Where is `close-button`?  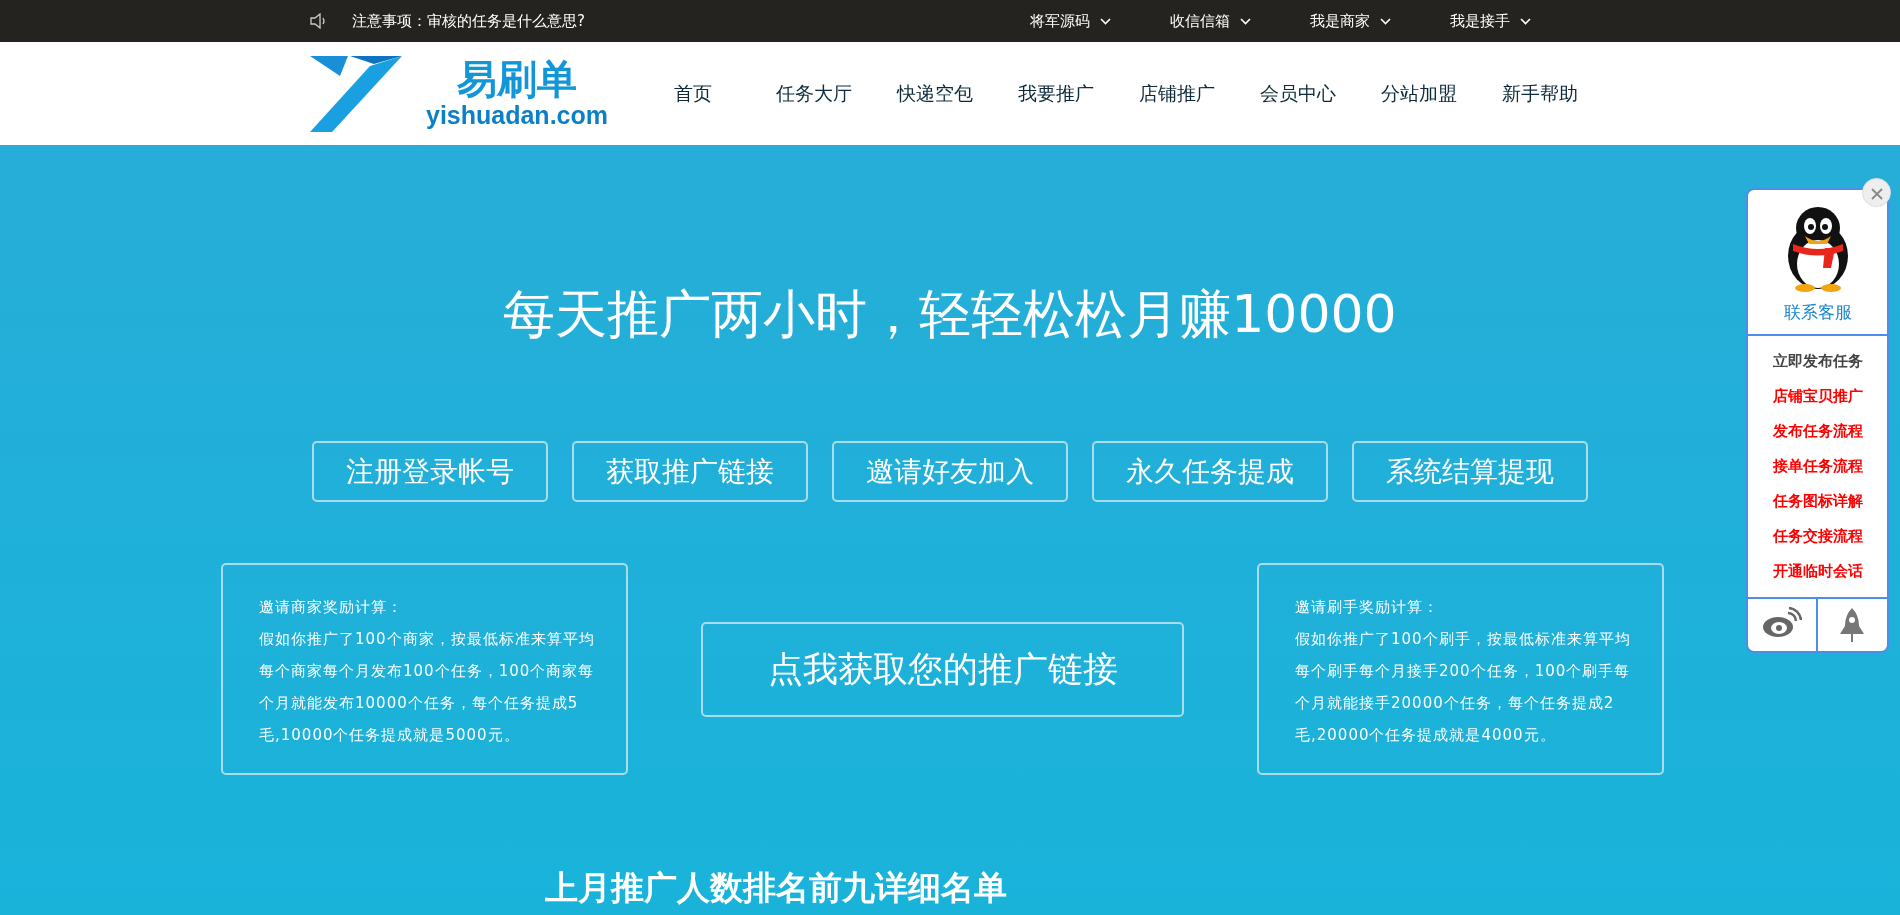
close-button is located at coordinates (1876, 192).